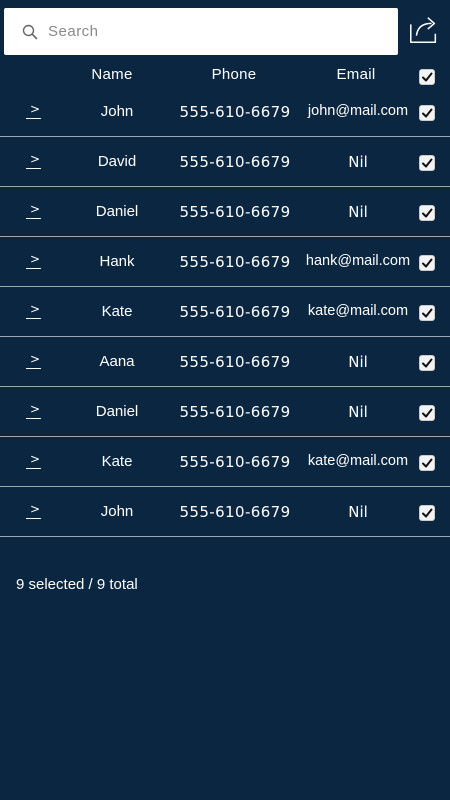 This screenshot has width=450, height=800. Describe the element at coordinates (30, 32) in the screenshot. I see `search-icon` at that location.